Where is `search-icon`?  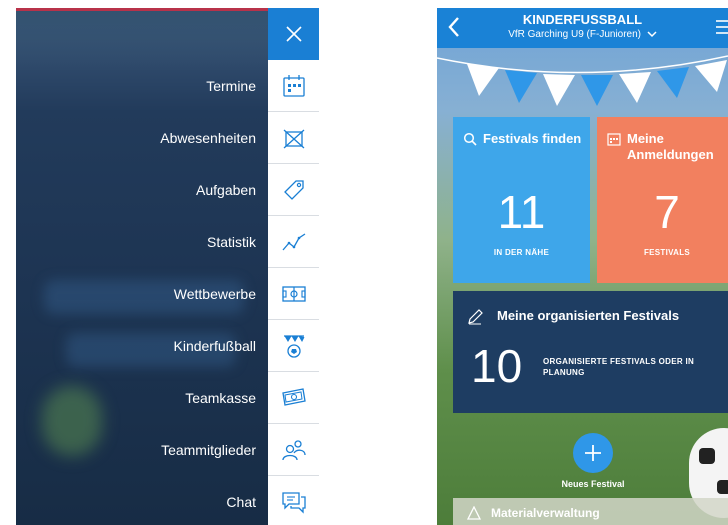
search-icon is located at coordinates (470, 139).